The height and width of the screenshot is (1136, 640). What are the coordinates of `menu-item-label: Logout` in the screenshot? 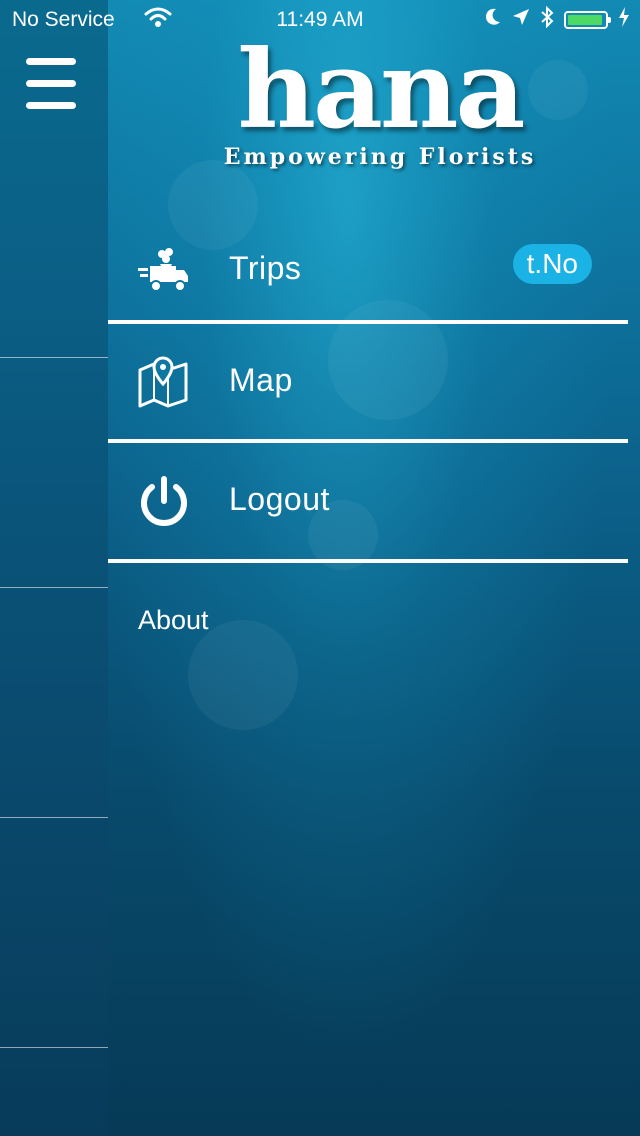 It's located at (279, 499).